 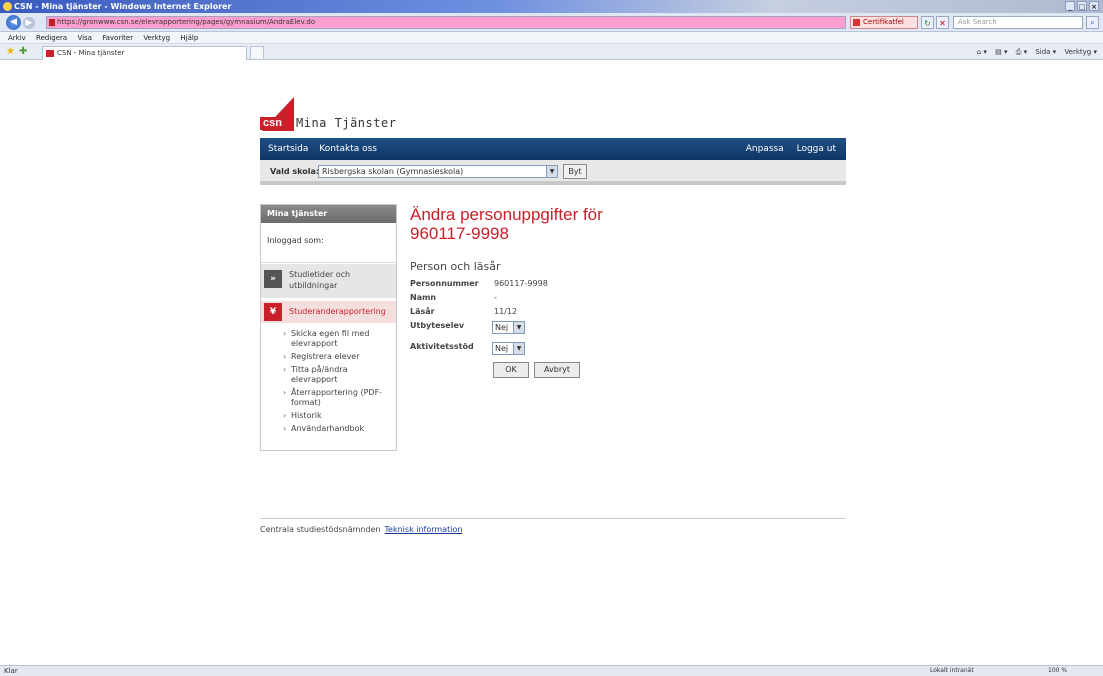 I want to click on status-bar: Klar Lokalt intranät 100 %, so click(x=551, y=670).